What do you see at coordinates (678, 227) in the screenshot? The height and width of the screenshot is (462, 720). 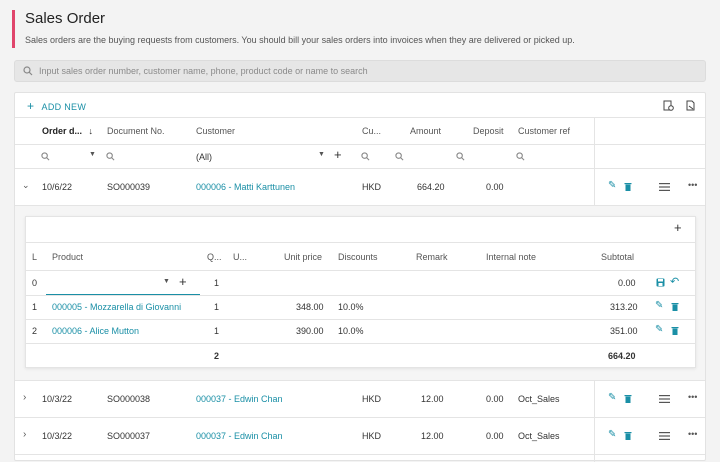 I see `add-line-icon: +` at bounding box center [678, 227].